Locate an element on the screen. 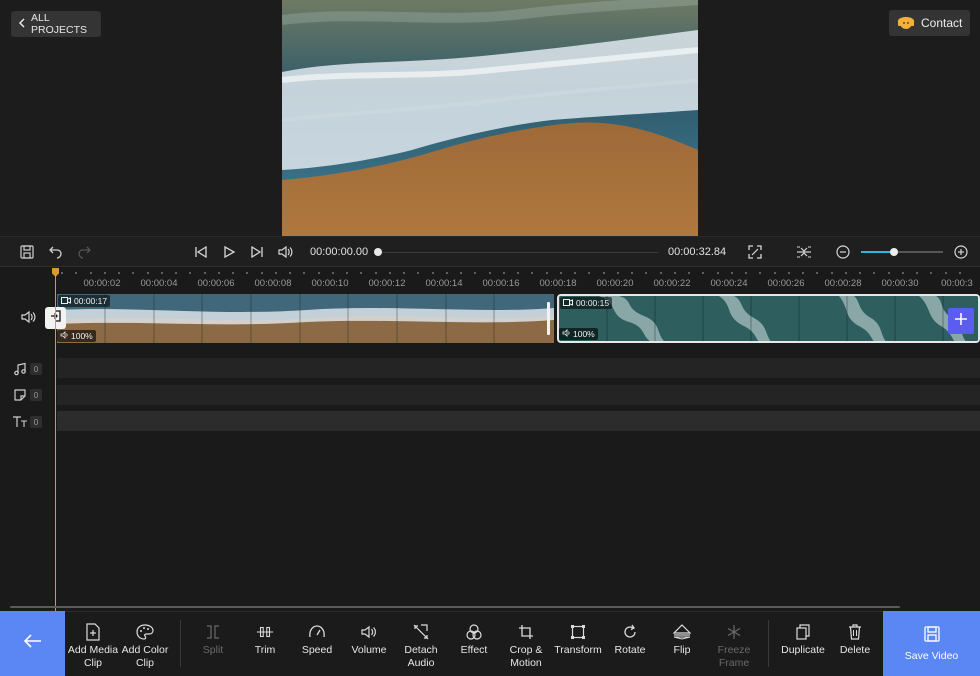 The height and width of the screenshot is (676, 980). timeline-scrollbar is located at coordinates (455, 607).